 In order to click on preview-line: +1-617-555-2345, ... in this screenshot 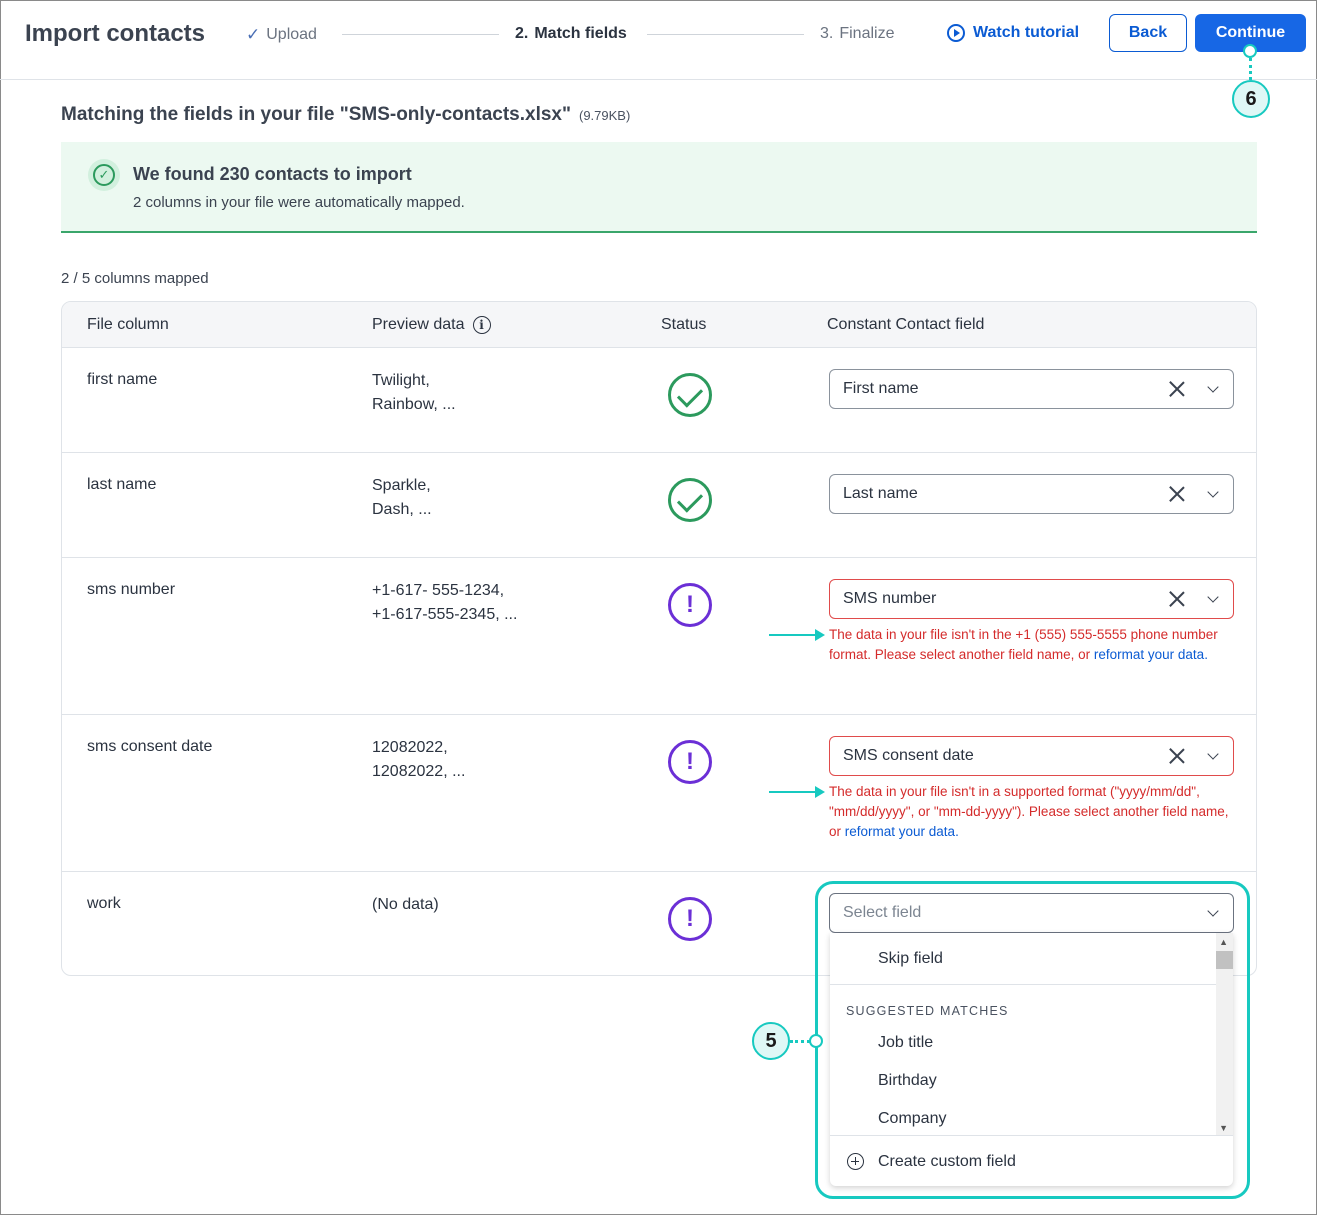, I will do `click(445, 614)`.